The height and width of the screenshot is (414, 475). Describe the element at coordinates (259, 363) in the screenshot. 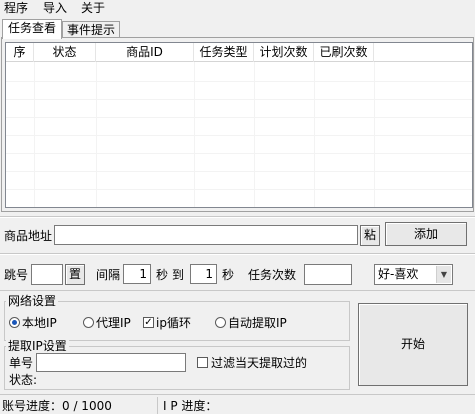

I see `filter-today-label: 过滤当天提取过的` at that location.